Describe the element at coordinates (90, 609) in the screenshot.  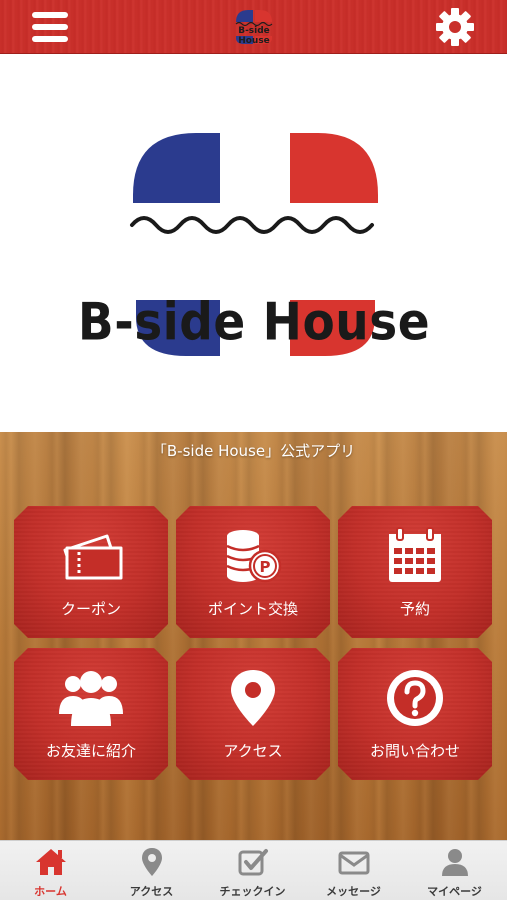
I see `coupon-label: クーポン` at that location.